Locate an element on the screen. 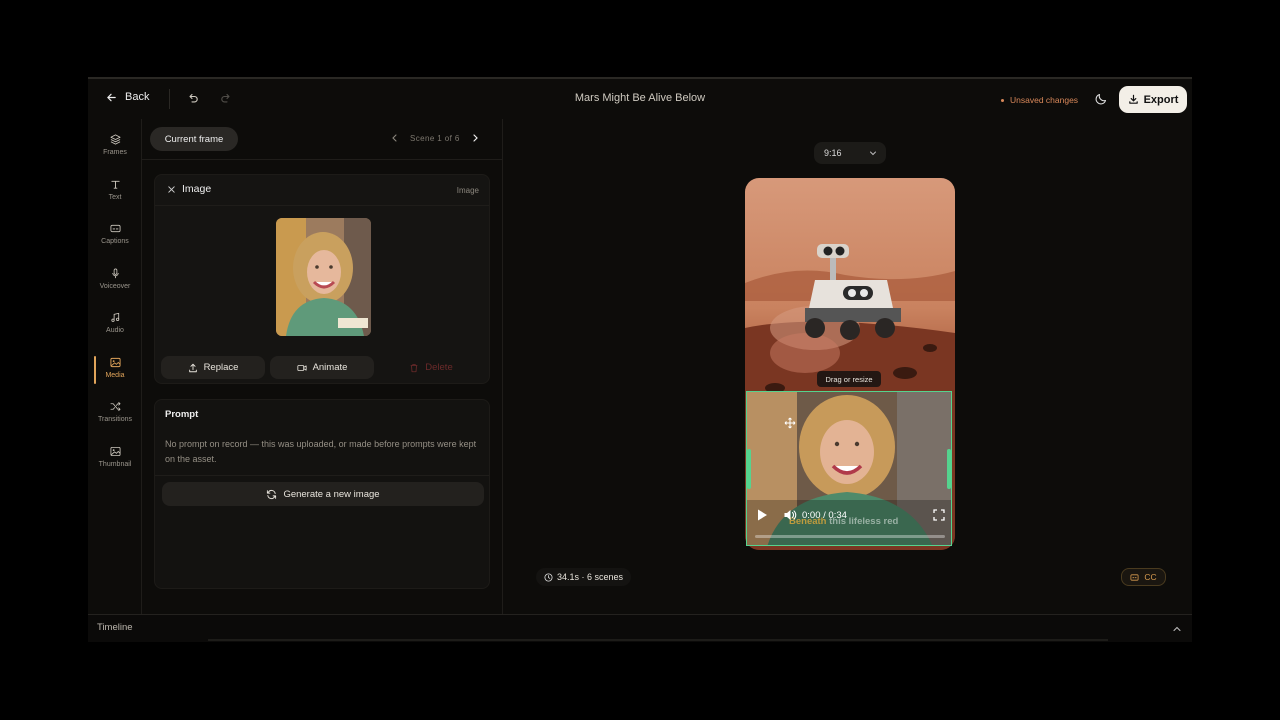  close-icon is located at coordinates (171, 189).